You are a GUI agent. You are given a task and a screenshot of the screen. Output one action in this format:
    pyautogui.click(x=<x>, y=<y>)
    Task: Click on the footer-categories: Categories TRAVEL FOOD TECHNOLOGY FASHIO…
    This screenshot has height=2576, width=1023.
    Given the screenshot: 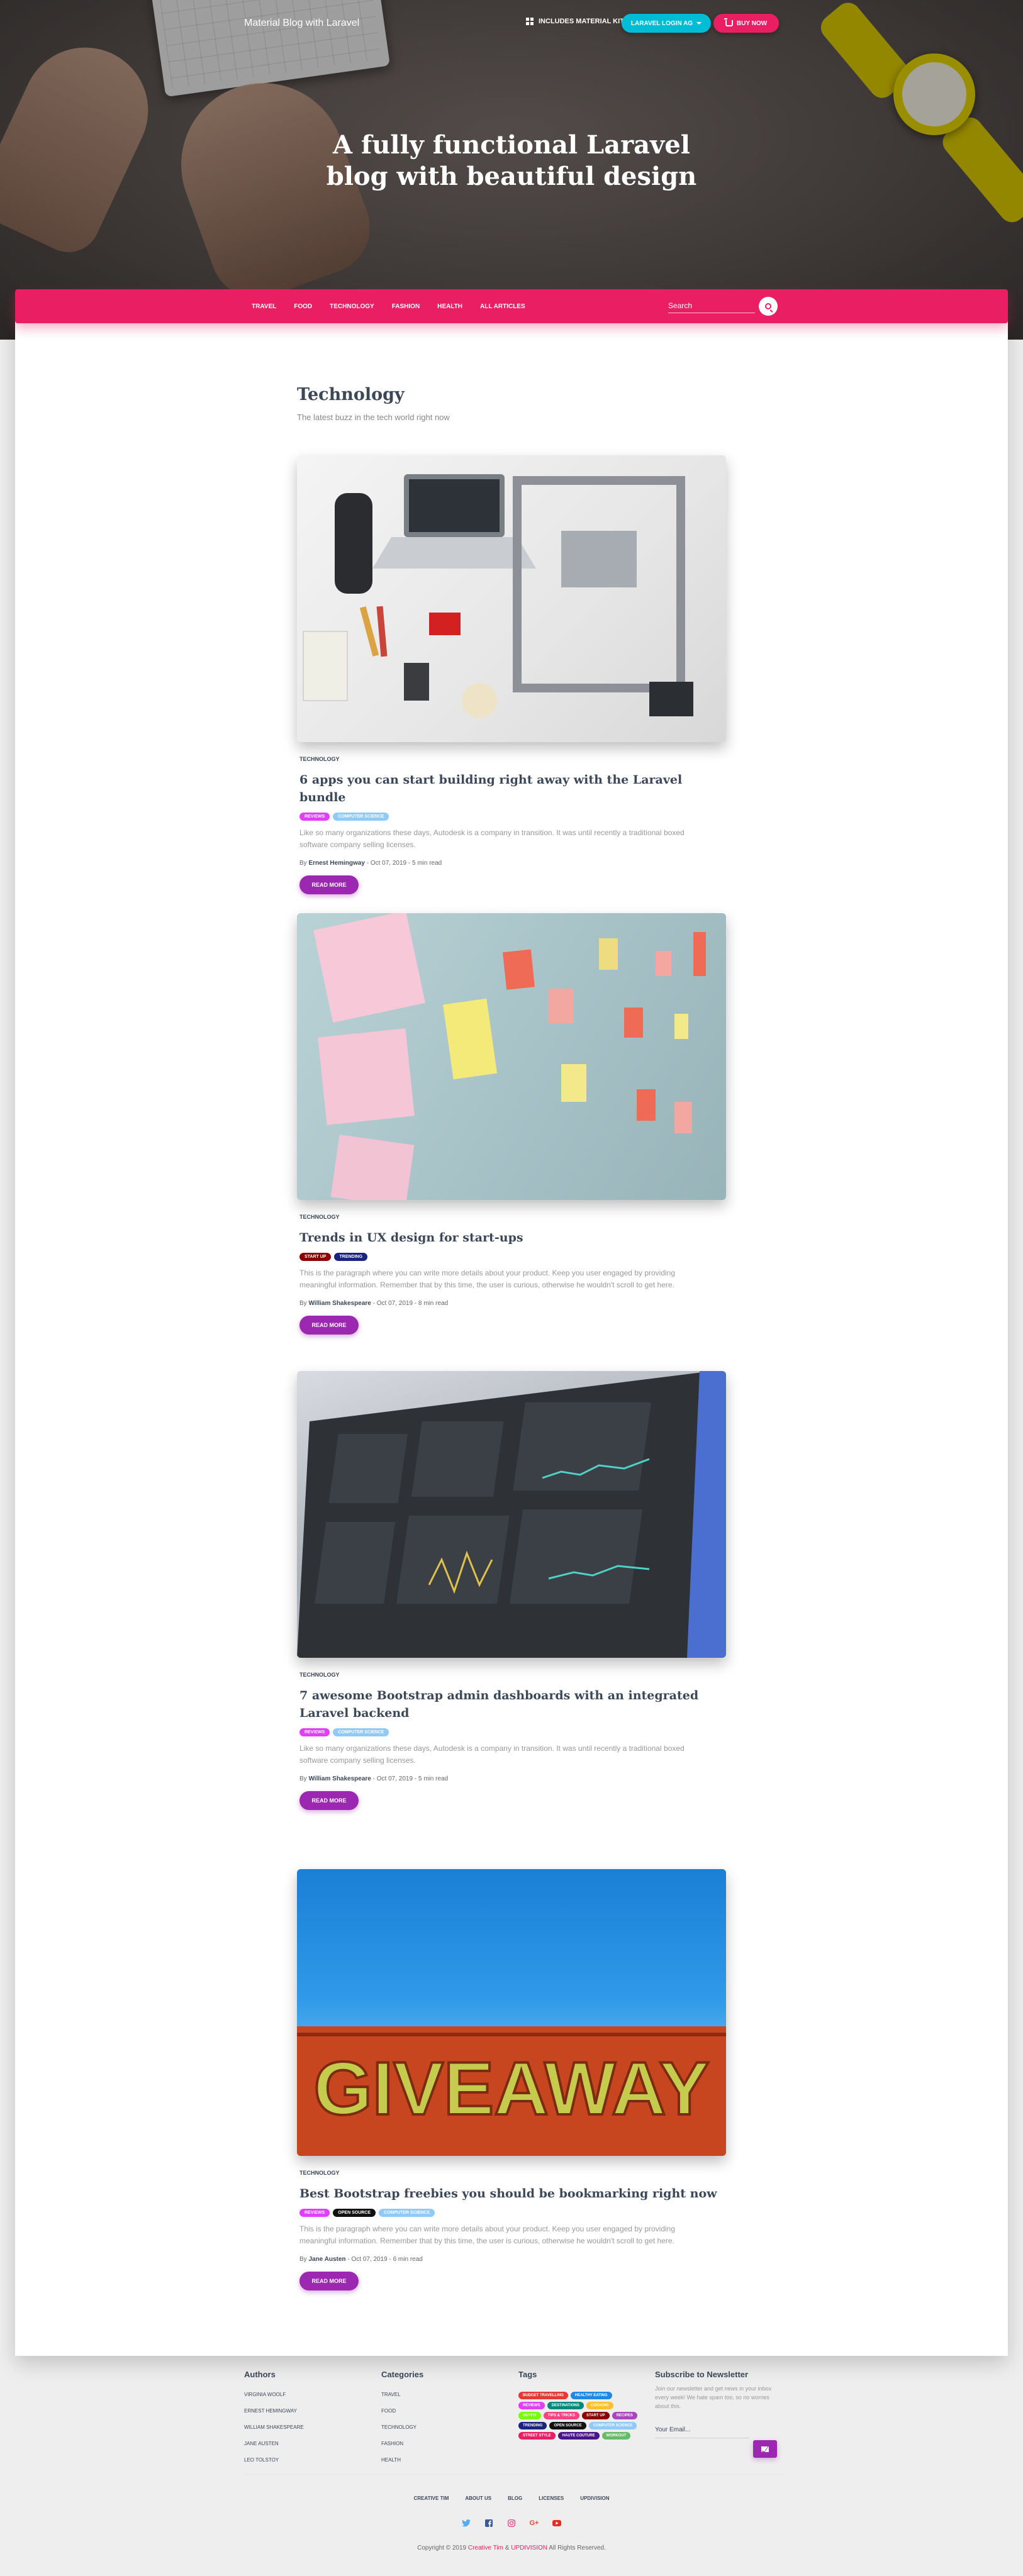 What is the action you would take?
    pyautogui.click(x=402, y=2421)
    